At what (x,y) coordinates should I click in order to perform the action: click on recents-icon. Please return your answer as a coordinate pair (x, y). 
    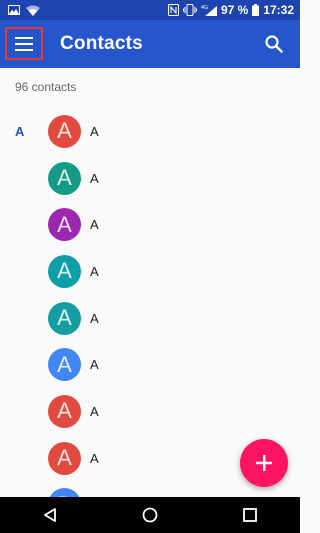
    Looking at the image, I should click on (250, 515).